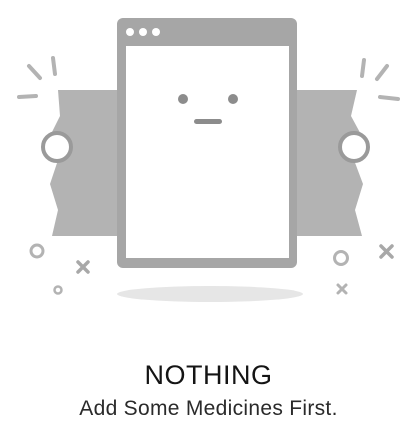  What do you see at coordinates (330, 163) in the screenshot?
I see `right-banner` at bounding box center [330, 163].